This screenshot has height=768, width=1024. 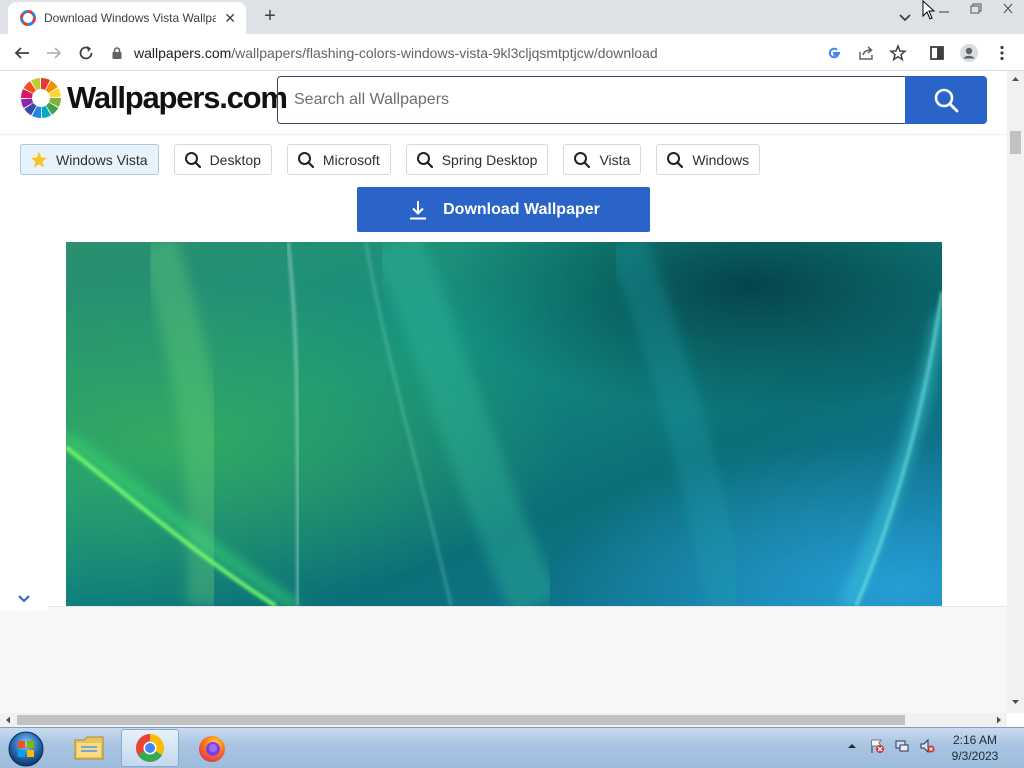 What do you see at coordinates (230, 18) in the screenshot?
I see `tab-close-icon: ✕` at bounding box center [230, 18].